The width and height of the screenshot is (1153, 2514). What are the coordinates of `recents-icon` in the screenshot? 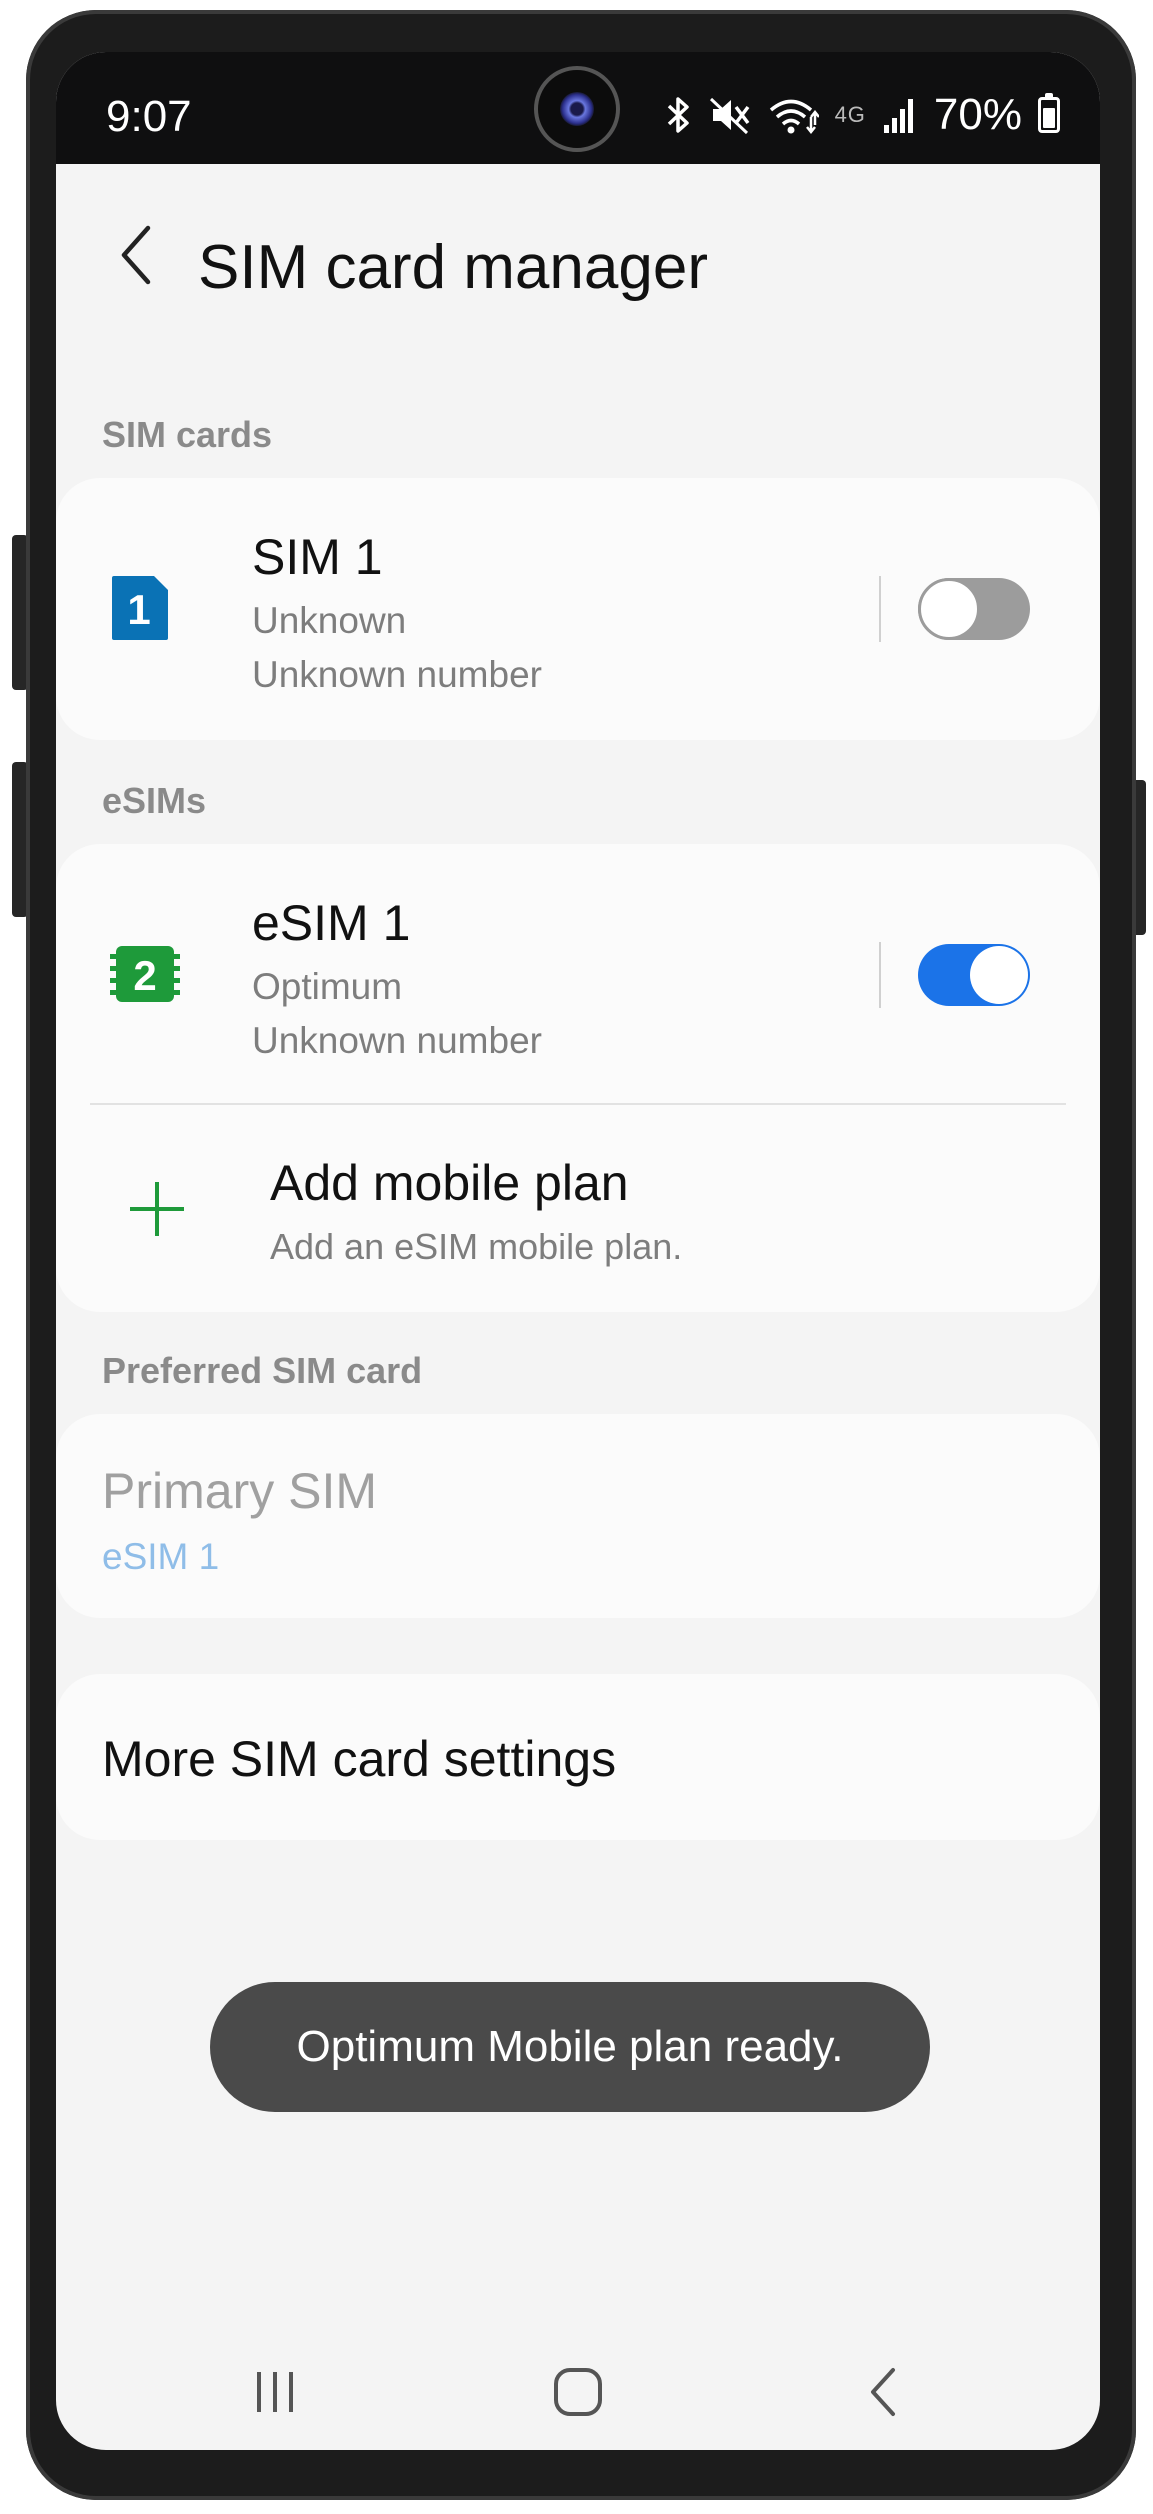 It's located at (275, 2392).